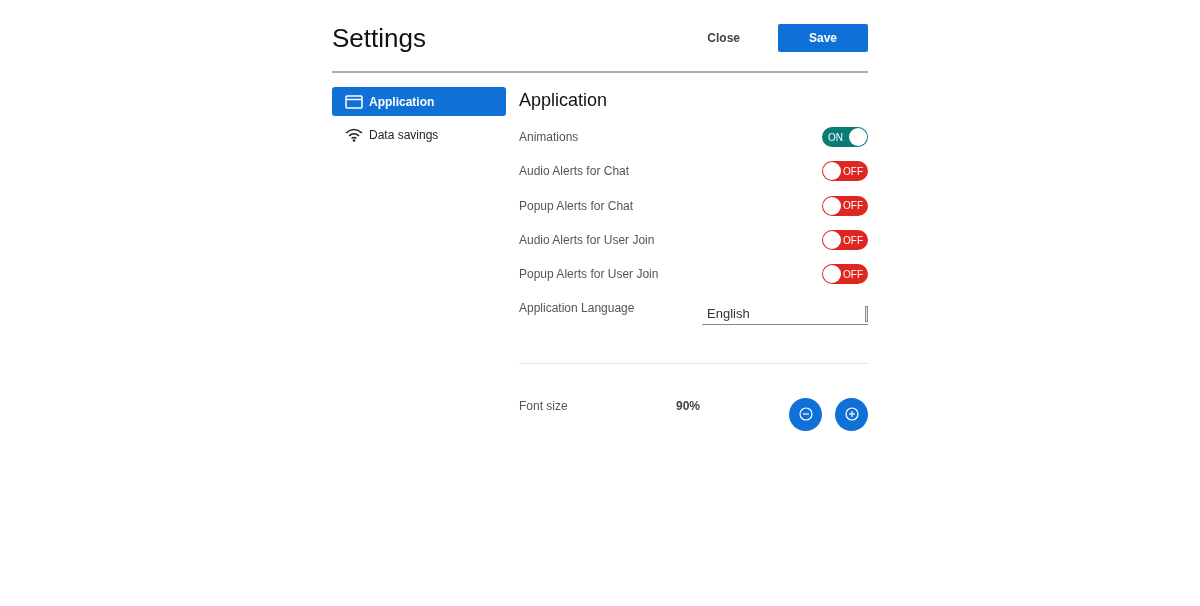  What do you see at coordinates (419, 134) in the screenshot?
I see `sidebar-item: Data savings` at bounding box center [419, 134].